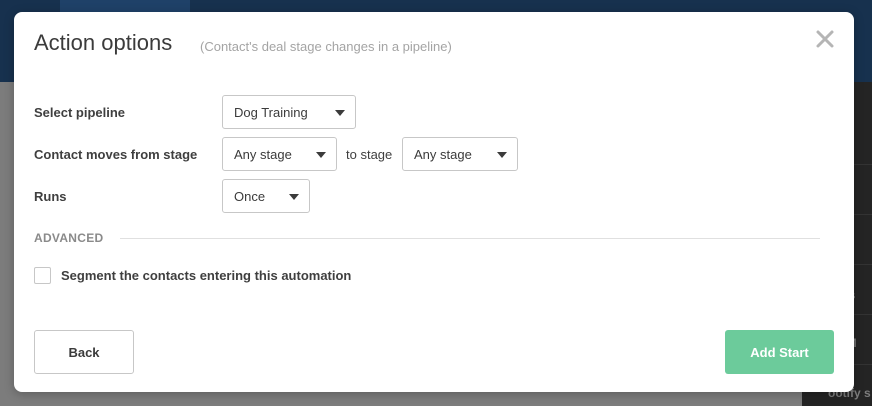  I want to click on close-button, so click(825, 39).